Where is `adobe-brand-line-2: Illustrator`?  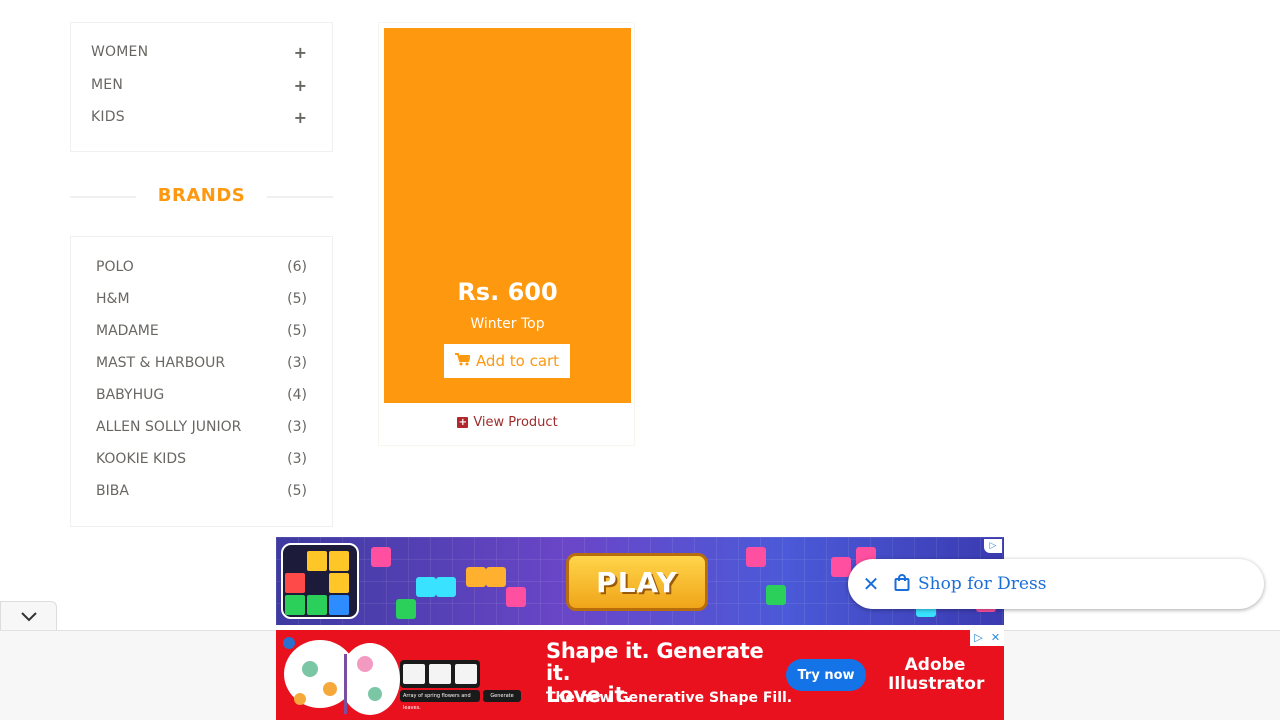
adobe-brand-line-2: Illustrator is located at coordinates (936, 684).